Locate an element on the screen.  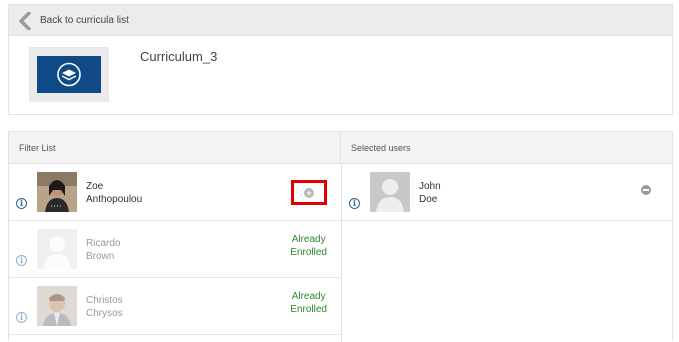
user-last-name: Chrysos is located at coordinates (104, 313).